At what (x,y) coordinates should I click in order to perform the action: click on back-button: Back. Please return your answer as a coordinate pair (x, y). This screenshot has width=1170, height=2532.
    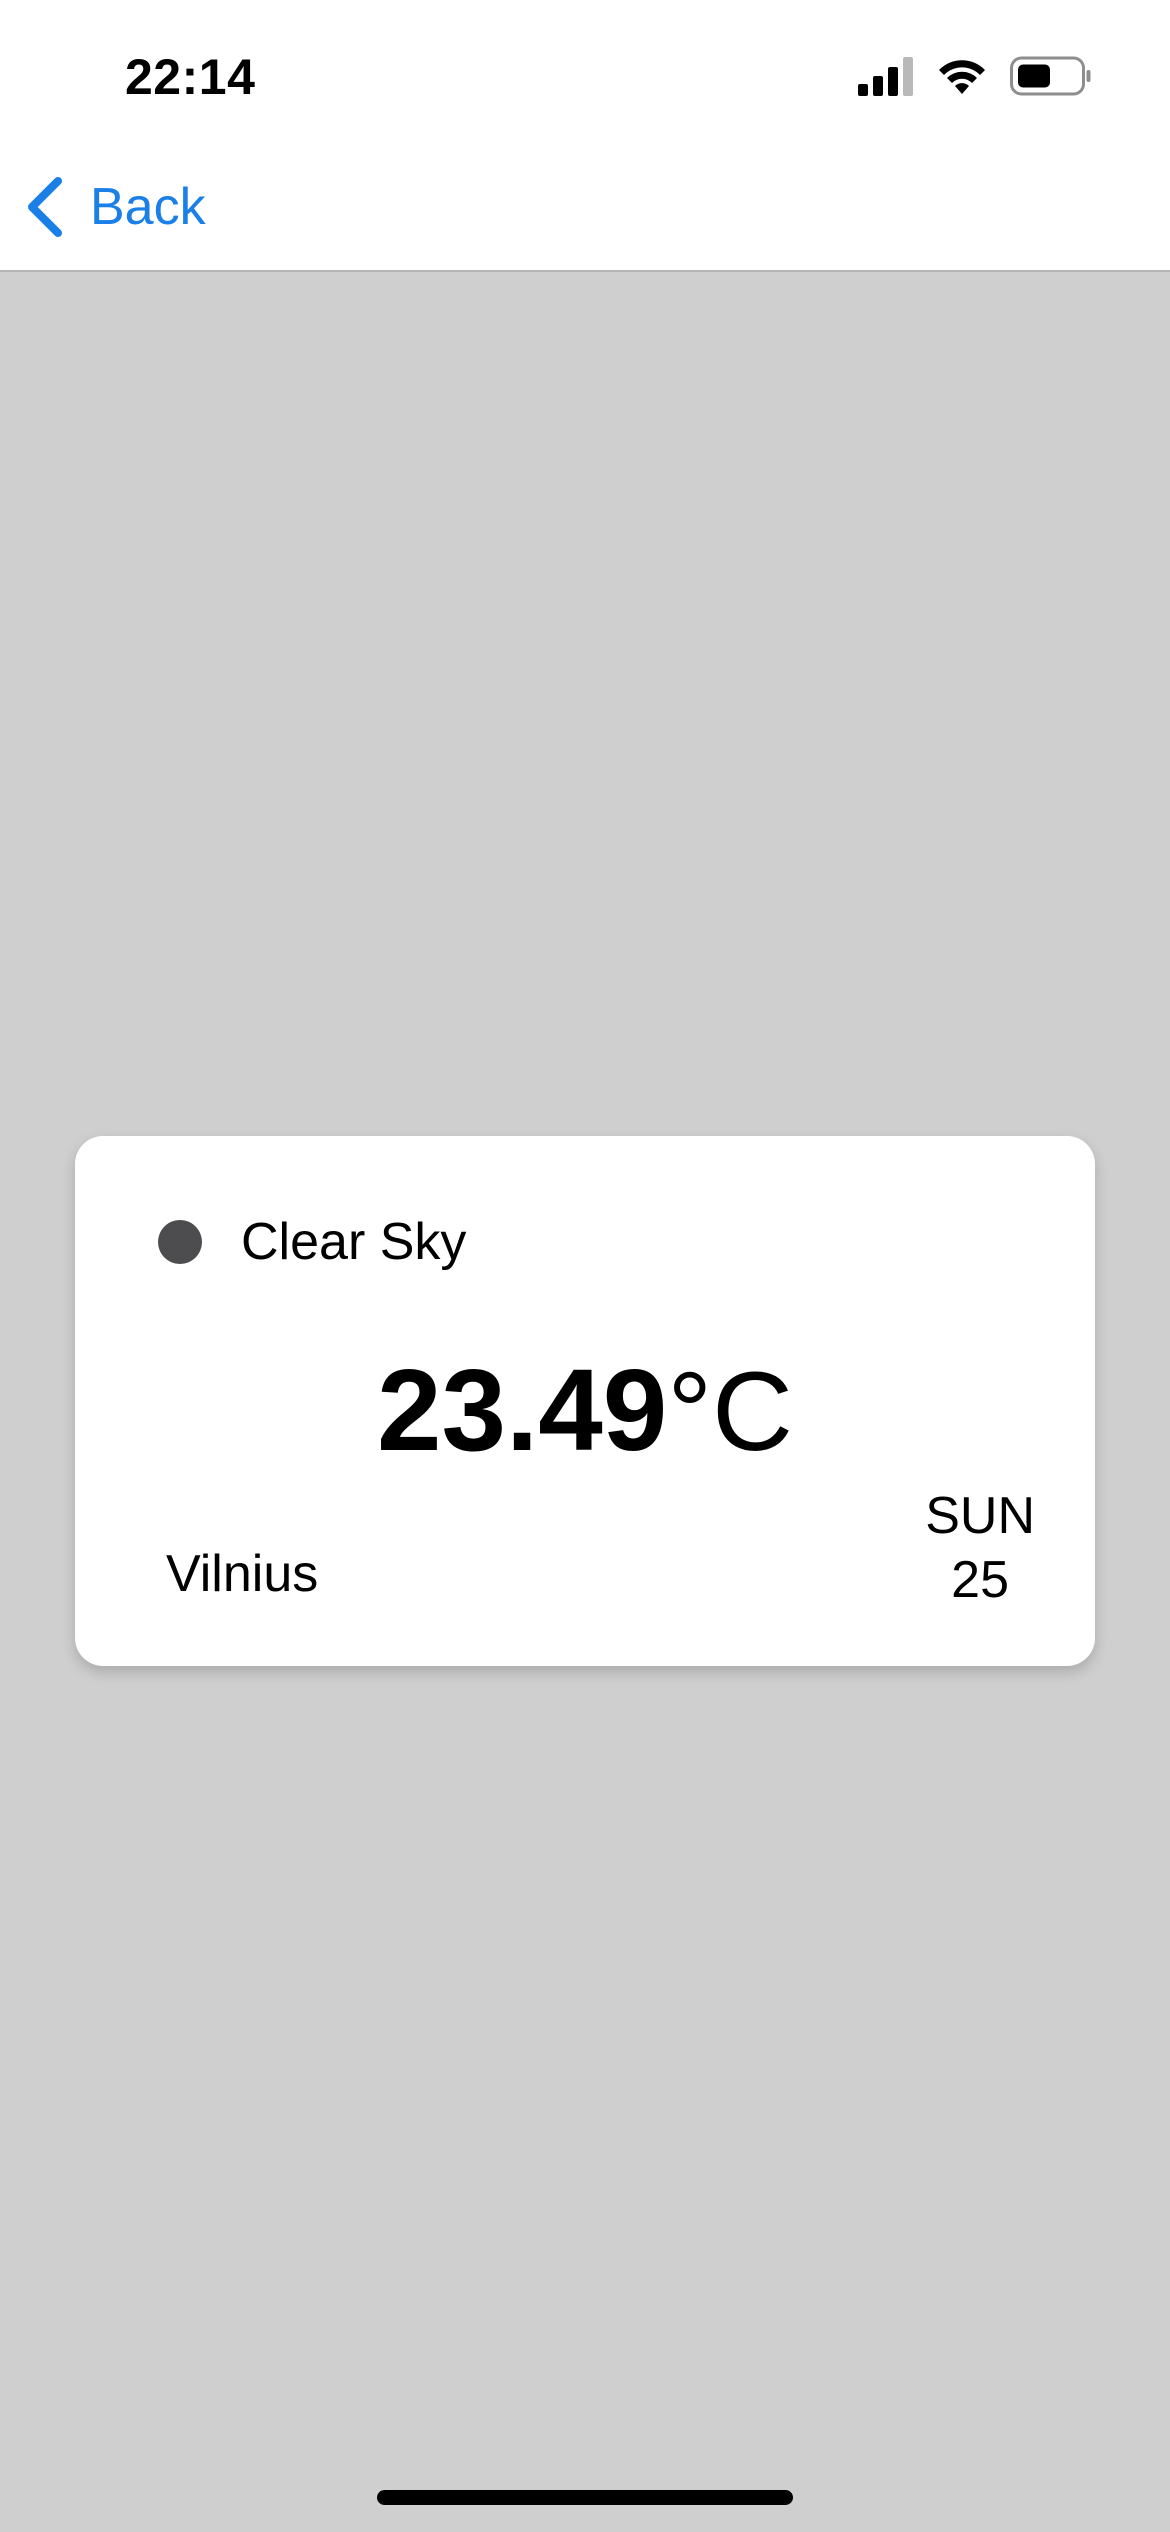
    Looking at the image, I should click on (115, 207).